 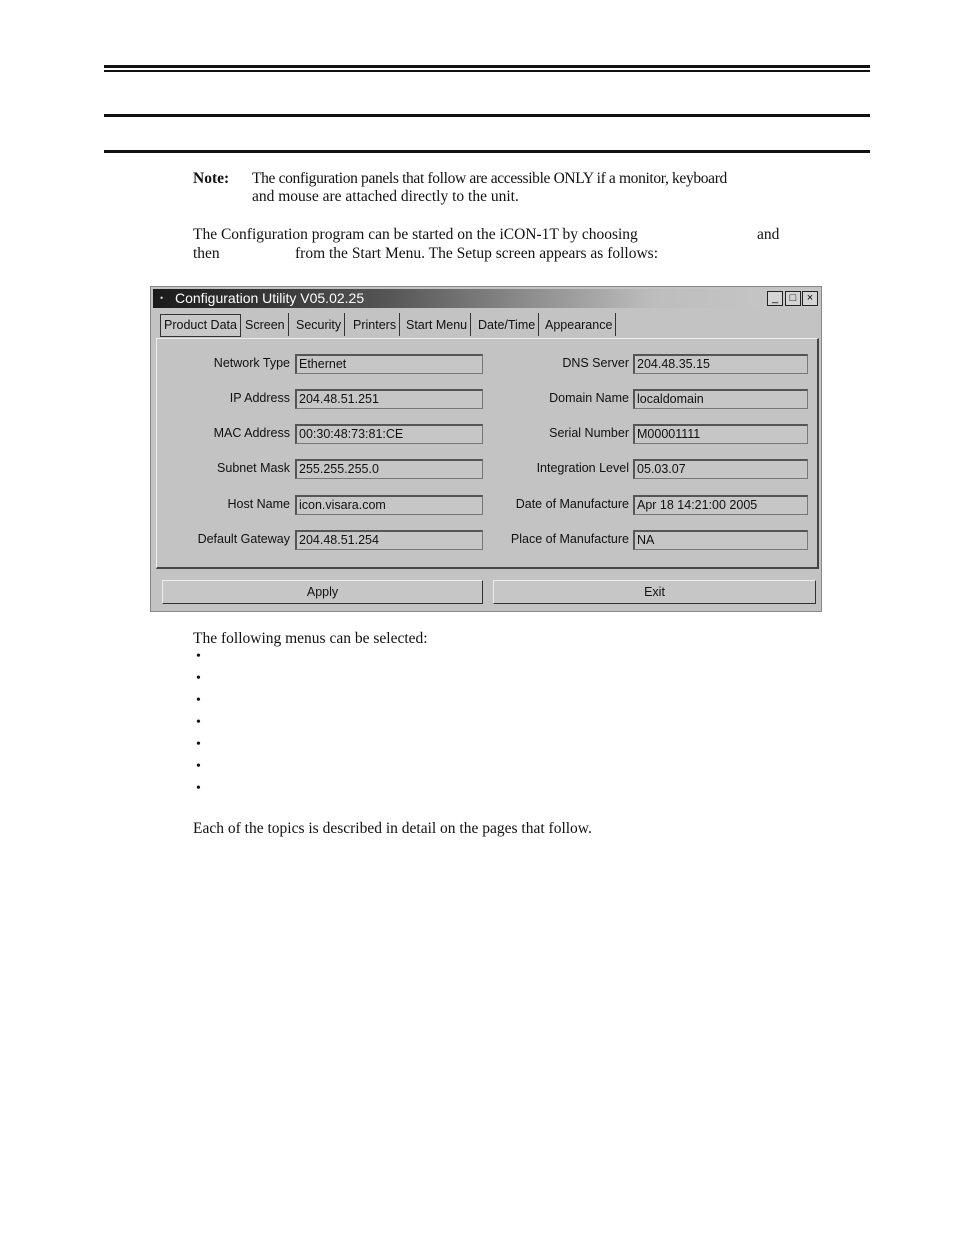 What do you see at coordinates (206, 253) in the screenshot?
I see `intro-text: then` at bounding box center [206, 253].